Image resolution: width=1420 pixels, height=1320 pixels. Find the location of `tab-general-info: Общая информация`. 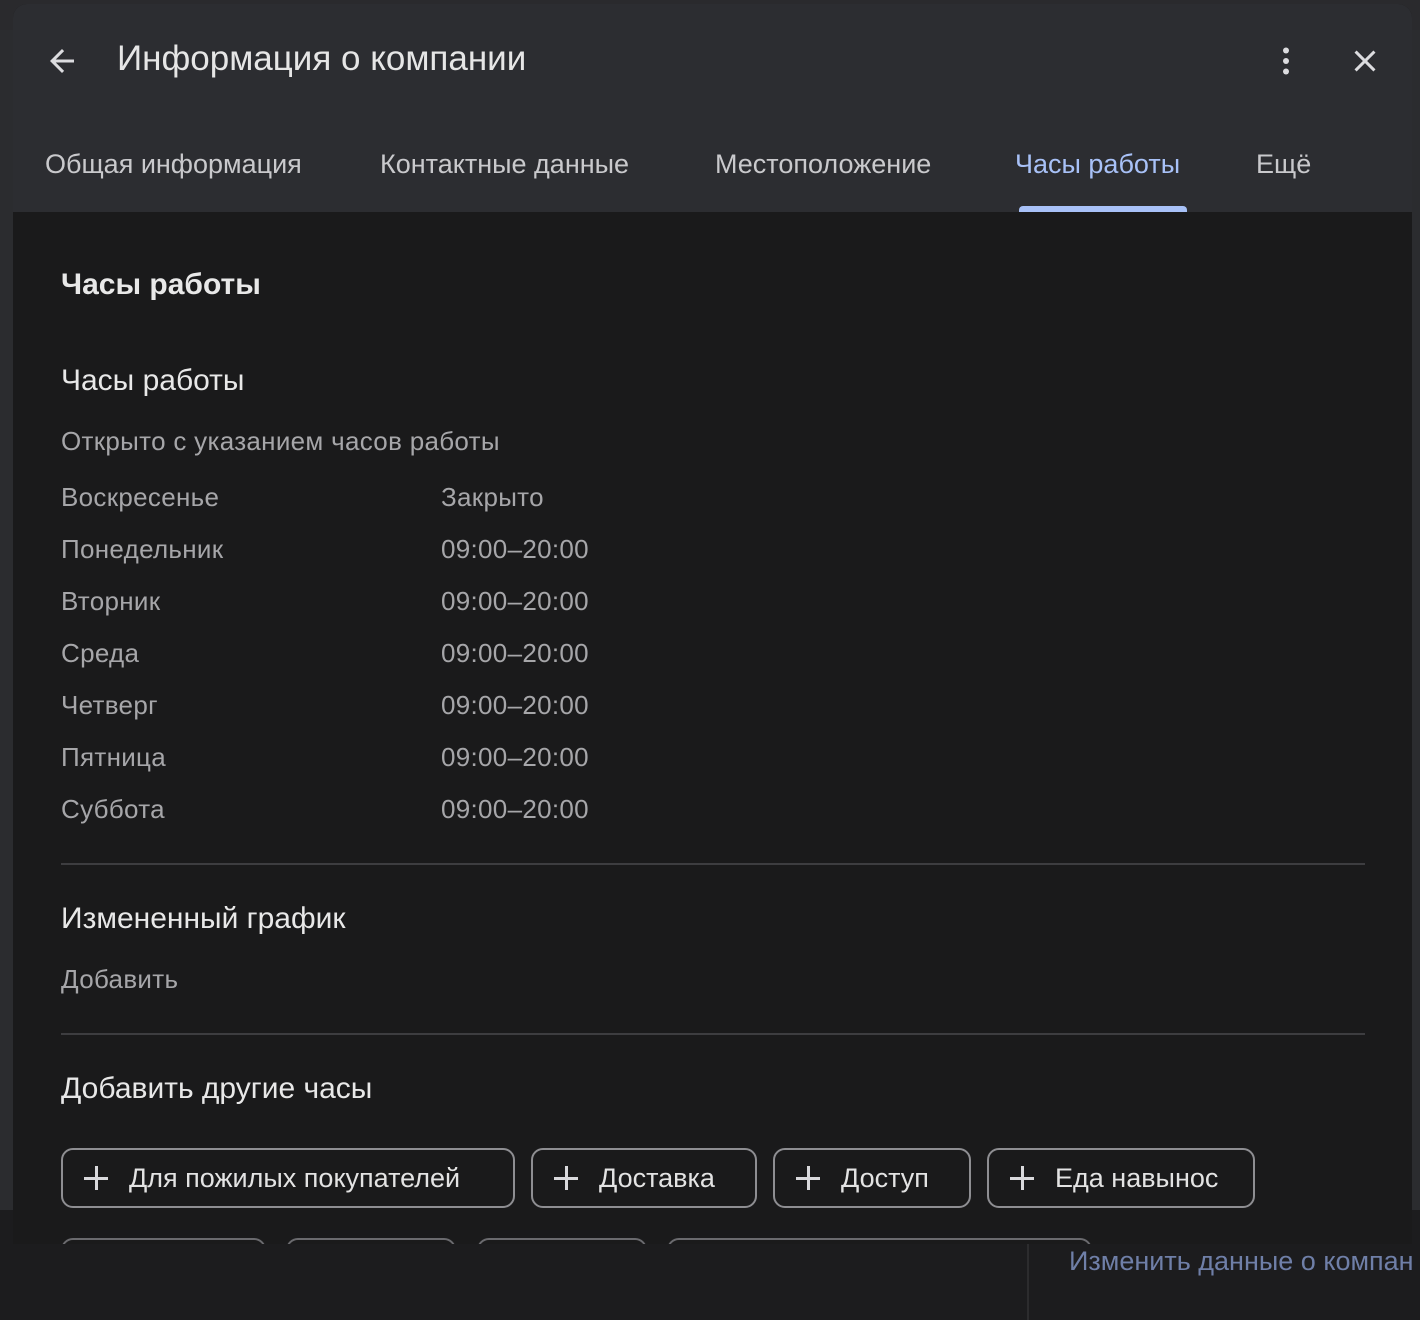

tab-general-info: Общая информация is located at coordinates (173, 168).